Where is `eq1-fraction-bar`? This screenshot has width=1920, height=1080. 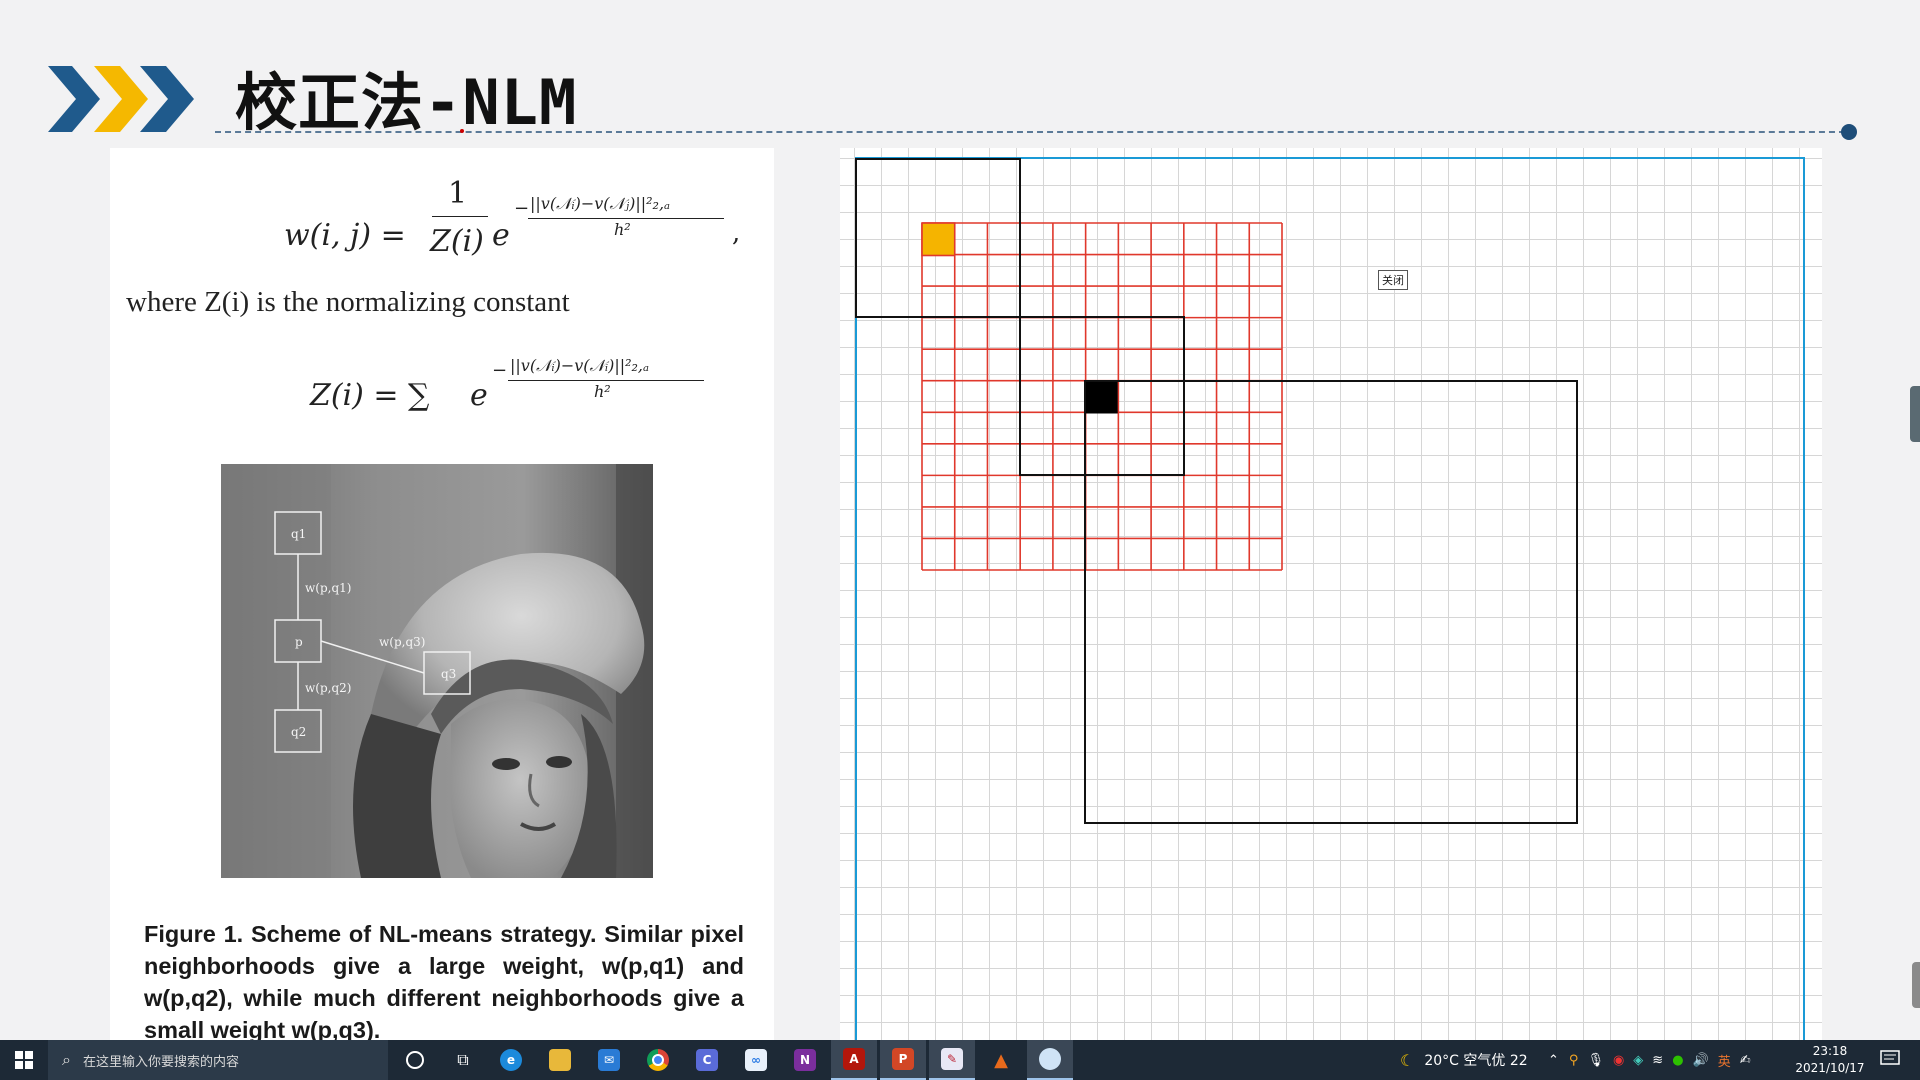
eq1-fraction-bar is located at coordinates (460, 216).